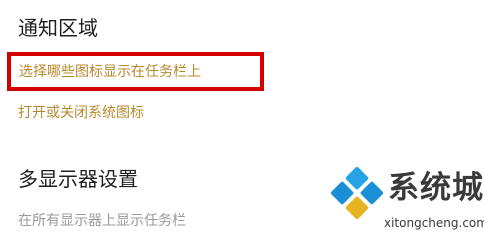  What do you see at coordinates (78, 179) in the screenshot?
I see `section-title-multiple-displays: 多显示器设置` at bounding box center [78, 179].